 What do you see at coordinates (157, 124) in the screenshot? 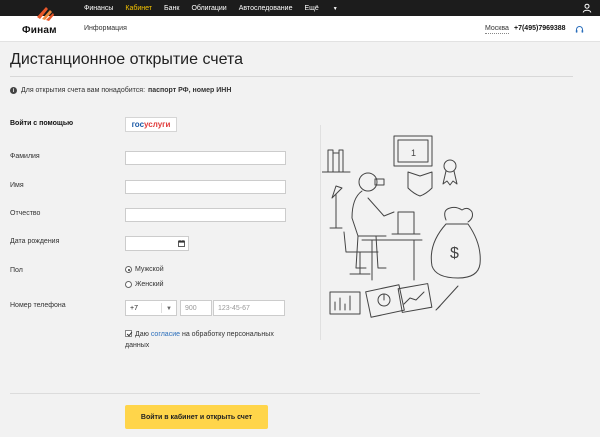
I see `gosuslugi-logo-part2: услуги` at bounding box center [157, 124].